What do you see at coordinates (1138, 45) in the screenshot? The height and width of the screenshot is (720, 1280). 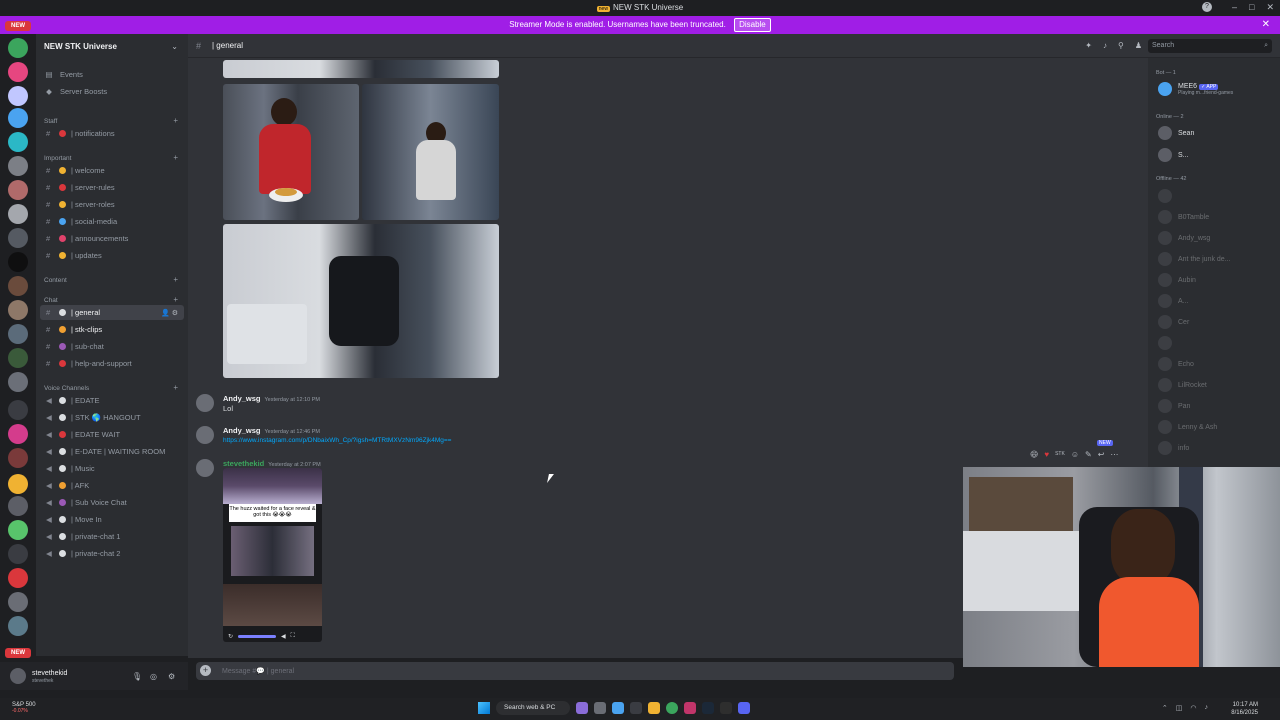 I see `members-icon: ♟` at bounding box center [1138, 45].